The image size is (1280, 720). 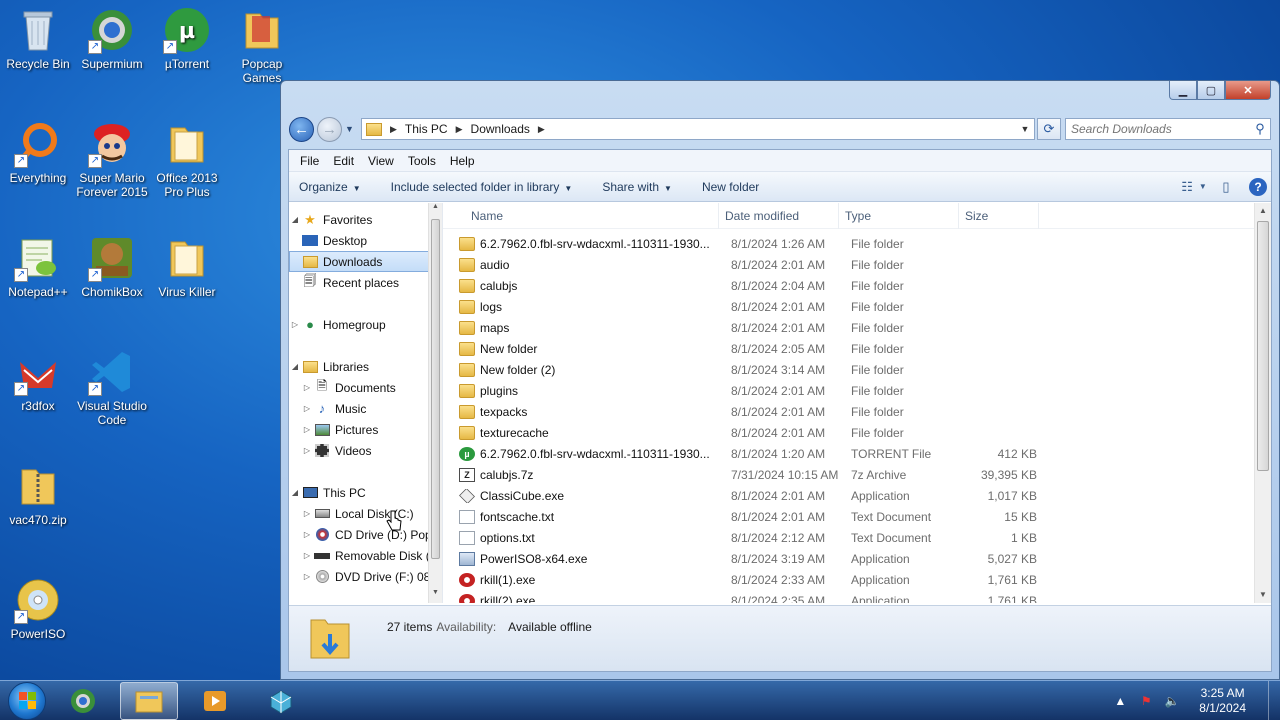 I want to click on file-list-scrollbar: ▲ ▼, so click(x=1262, y=403).